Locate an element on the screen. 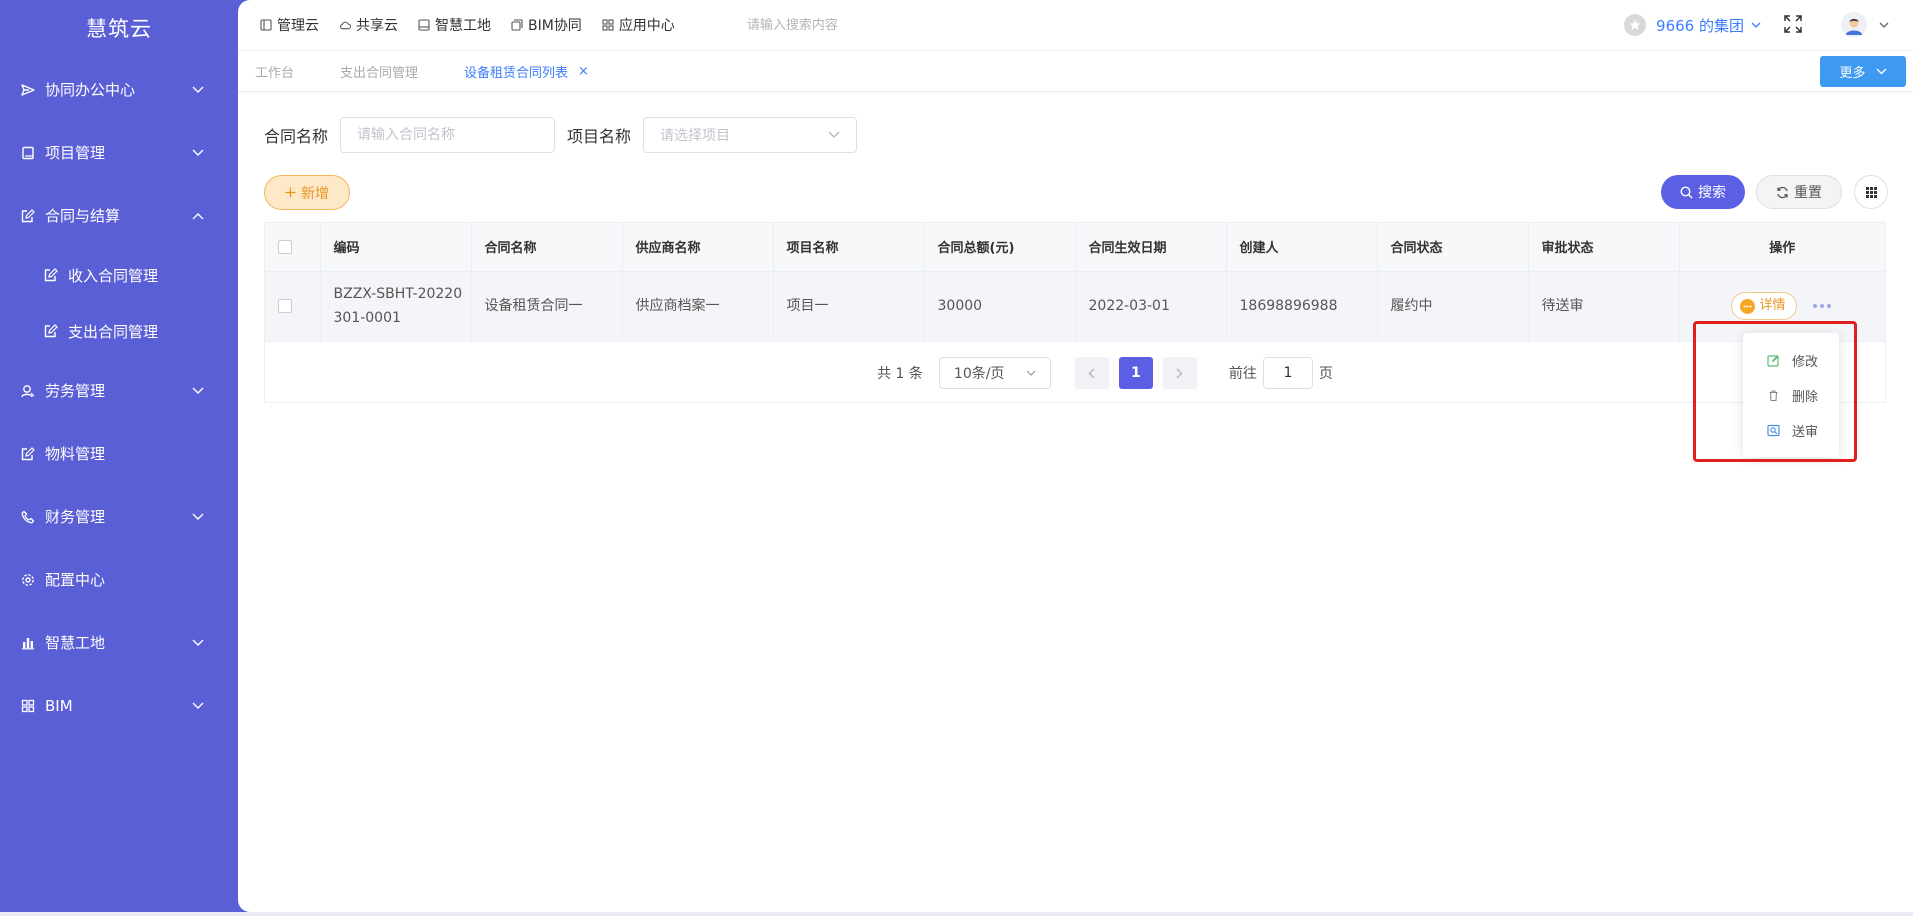  sidebar-item-labor-mgmt: 劳务管理 is located at coordinates (119, 390).